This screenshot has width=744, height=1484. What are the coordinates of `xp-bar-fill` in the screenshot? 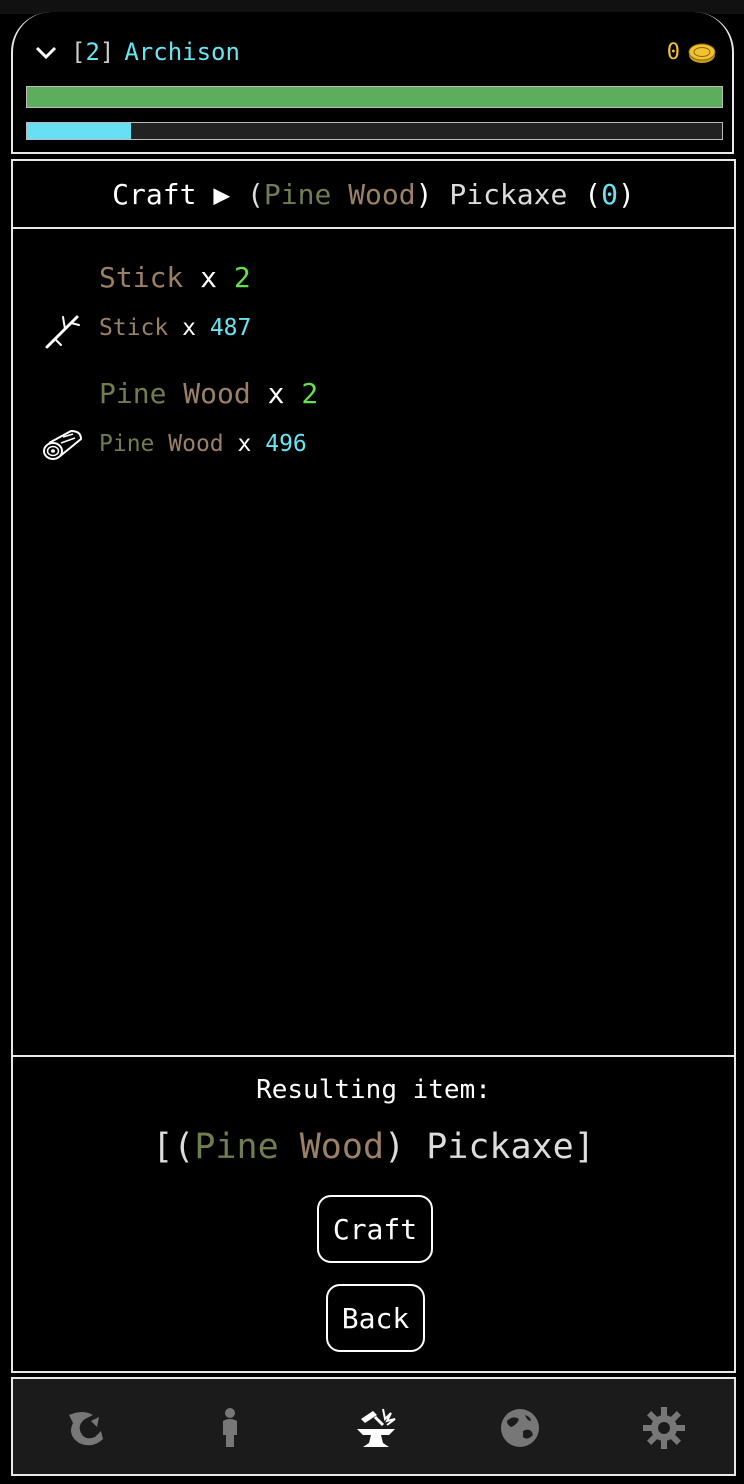 It's located at (79, 131).